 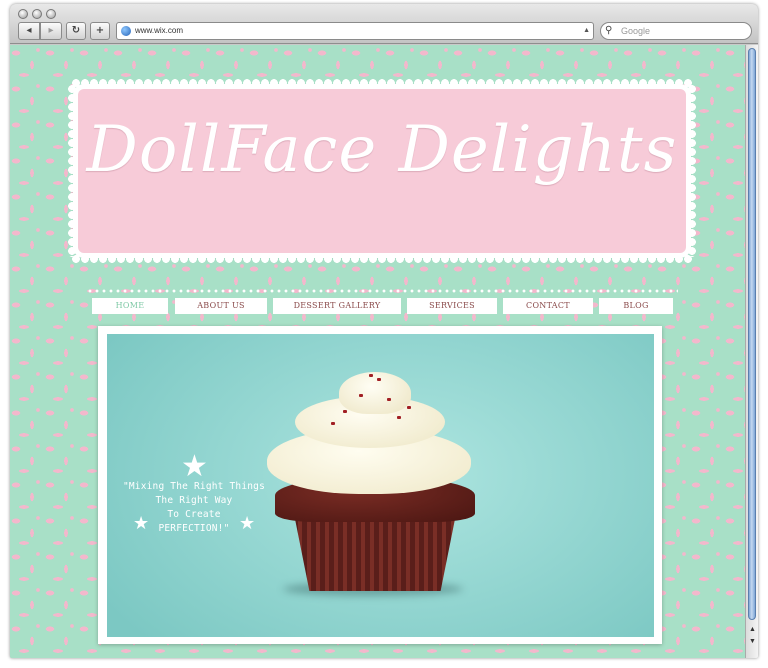 I want to click on plus-icon: +, so click(x=100, y=30).